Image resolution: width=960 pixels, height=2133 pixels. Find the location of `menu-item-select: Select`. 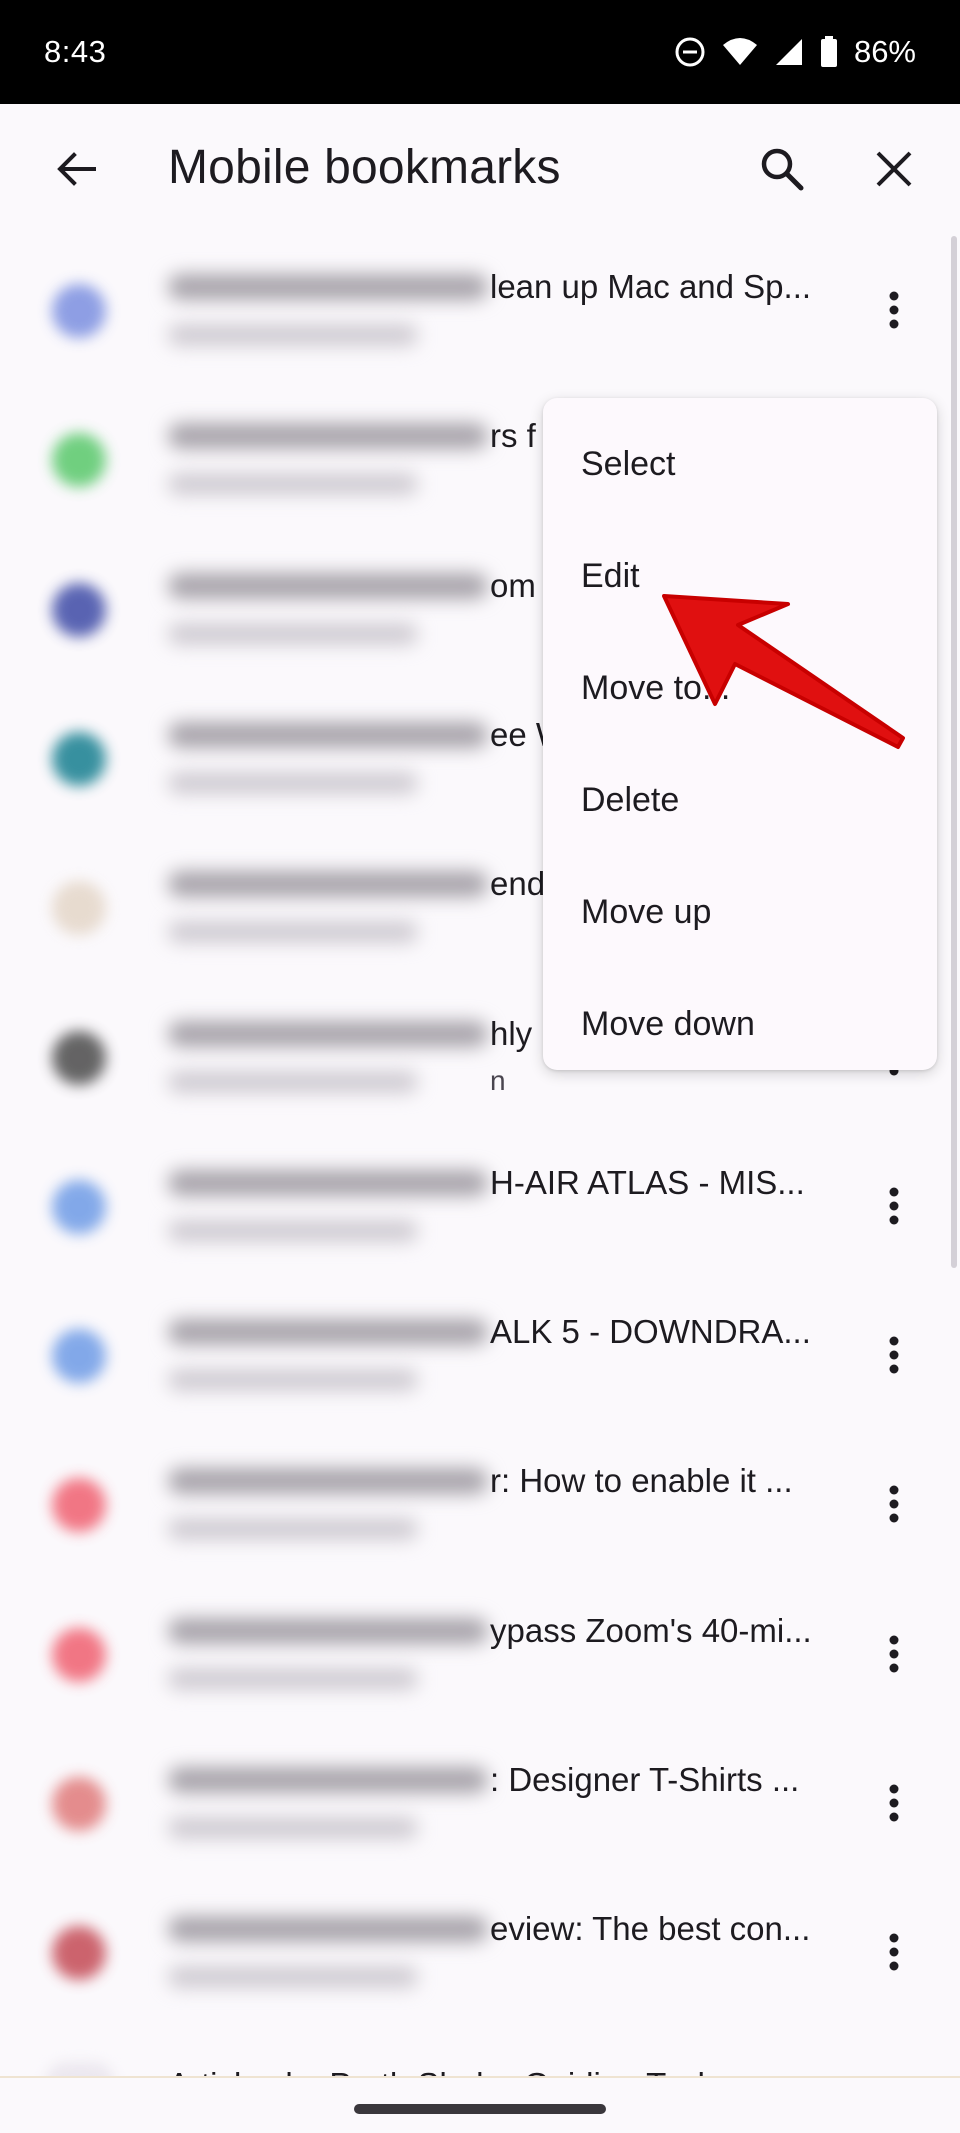

menu-item-select: Select is located at coordinates (740, 464).